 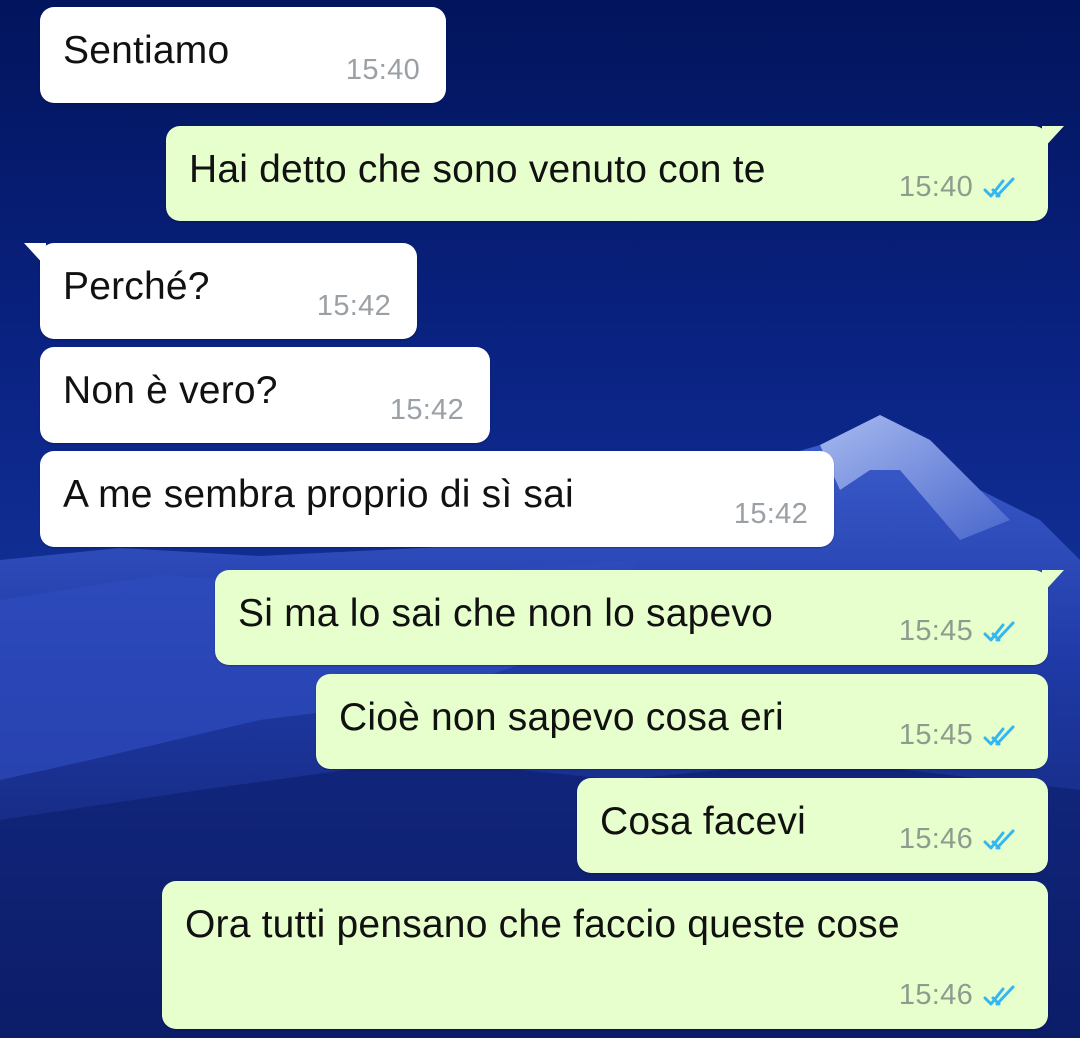 What do you see at coordinates (542, 924) in the screenshot?
I see `message-text: Ora tutti pensano che faccio queste cose` at bounding box center [542, 924].